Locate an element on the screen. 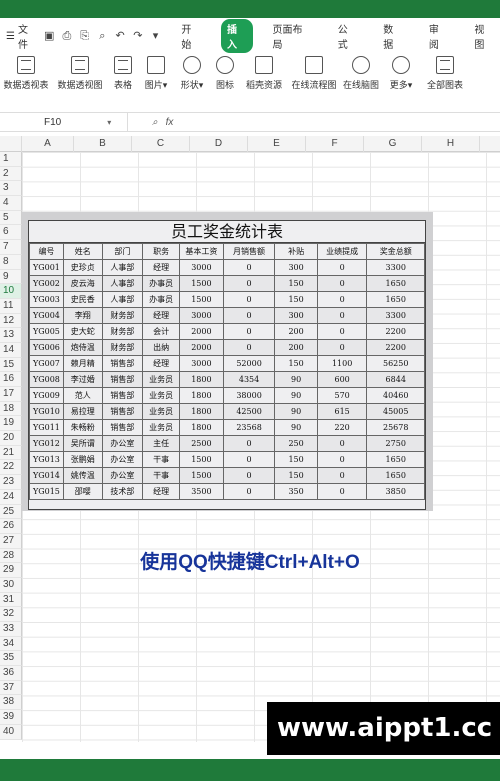 This screenshot has width=500, height=781. all-charts-button: 全部图表 is located at coordinates (445, 71).